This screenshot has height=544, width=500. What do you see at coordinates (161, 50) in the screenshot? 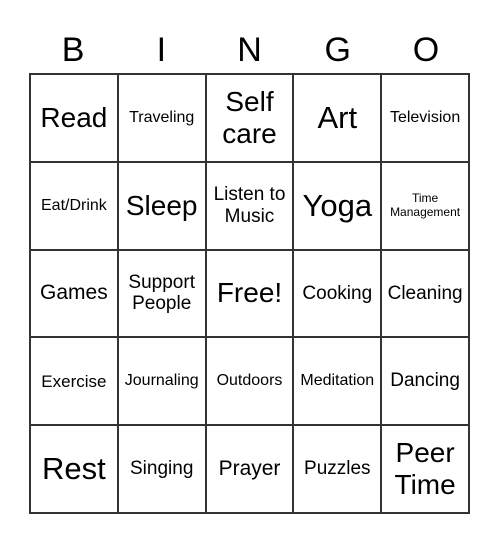
I see `header-letter-i: I` at bounding box center [161, 50].